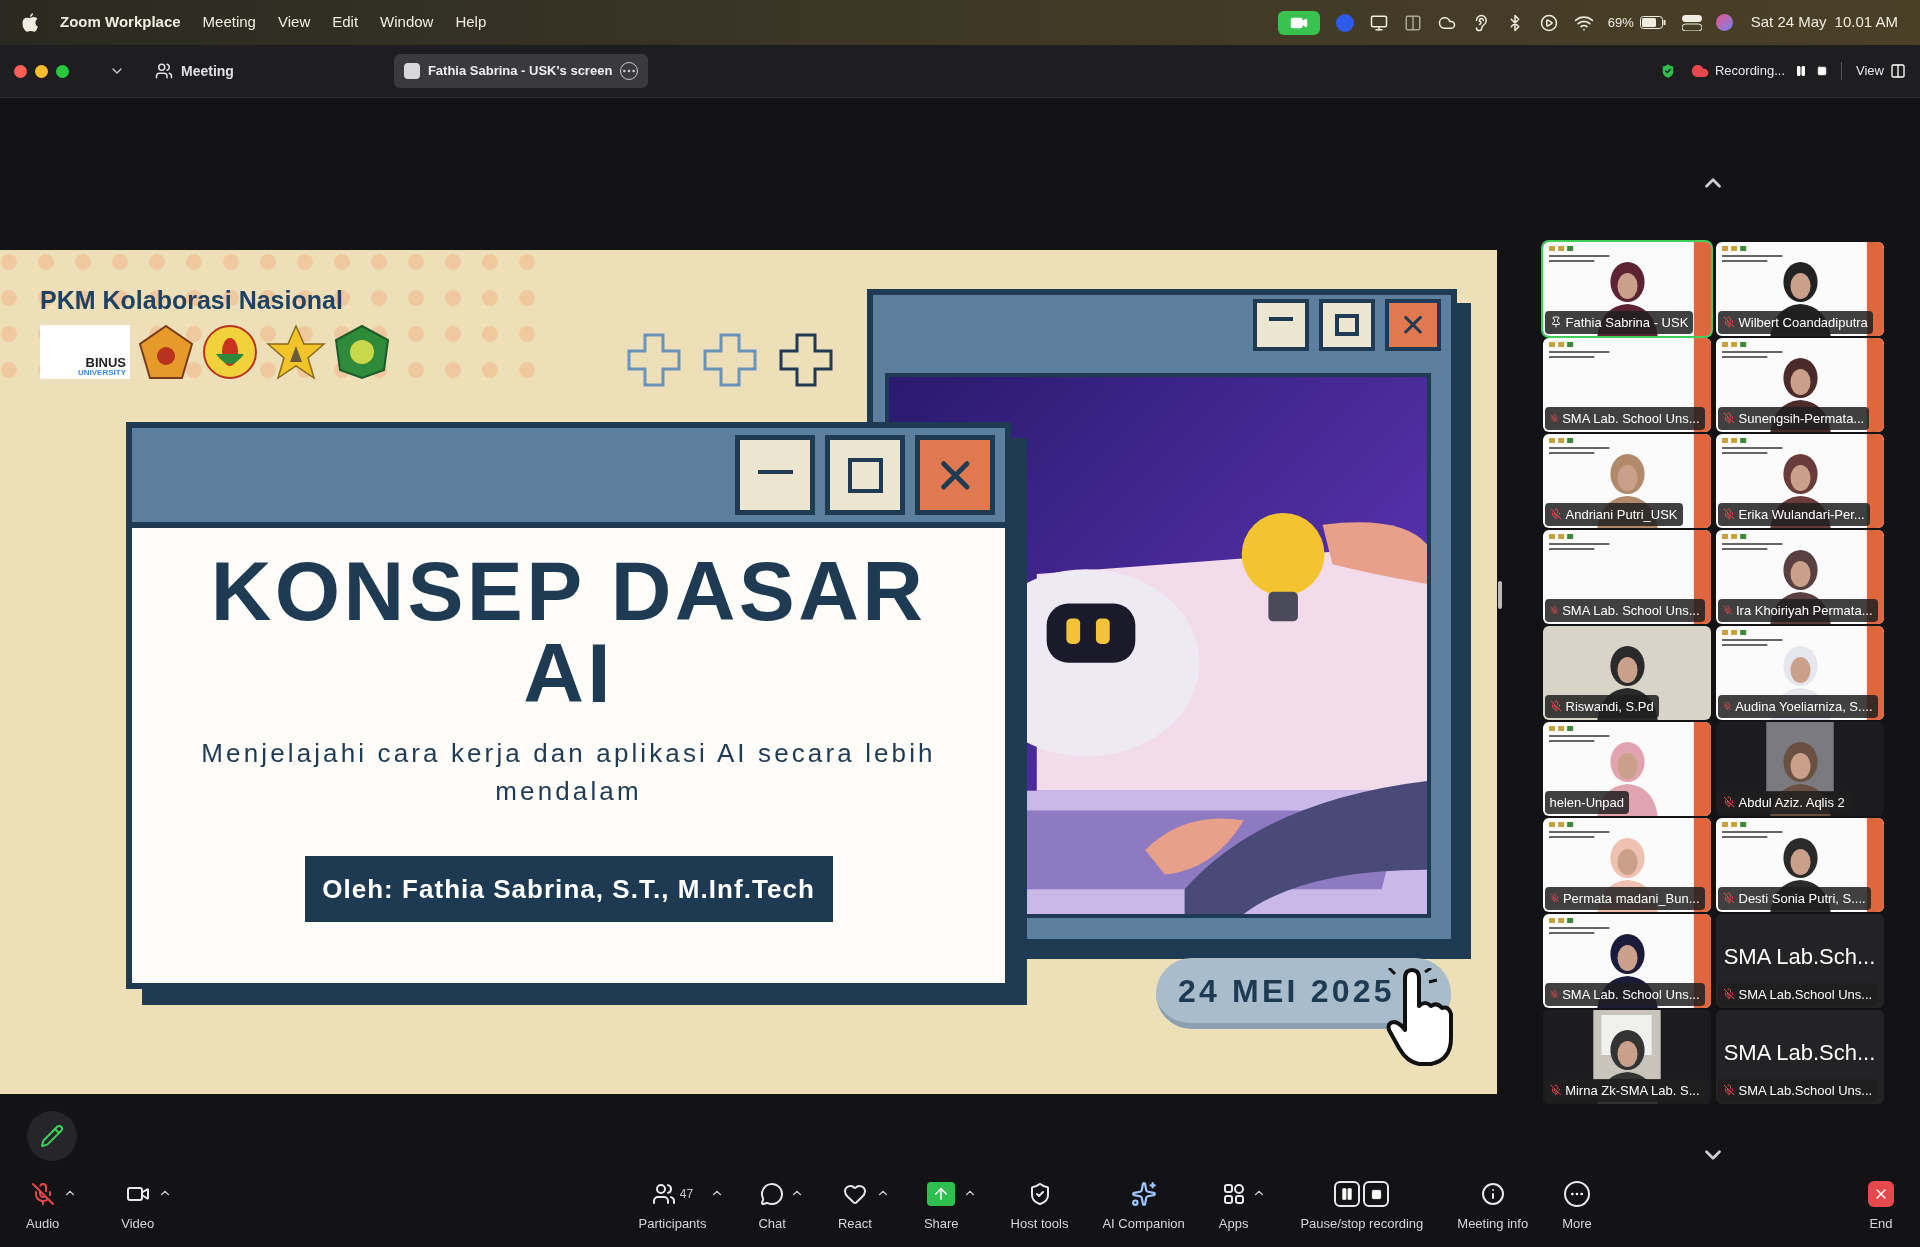 This screenshot has height=1247, width=1920. What do you see at coordinates (207, 71) in the screenshot?
I see `window-title: Meeting` at bounding box center [207, 71].